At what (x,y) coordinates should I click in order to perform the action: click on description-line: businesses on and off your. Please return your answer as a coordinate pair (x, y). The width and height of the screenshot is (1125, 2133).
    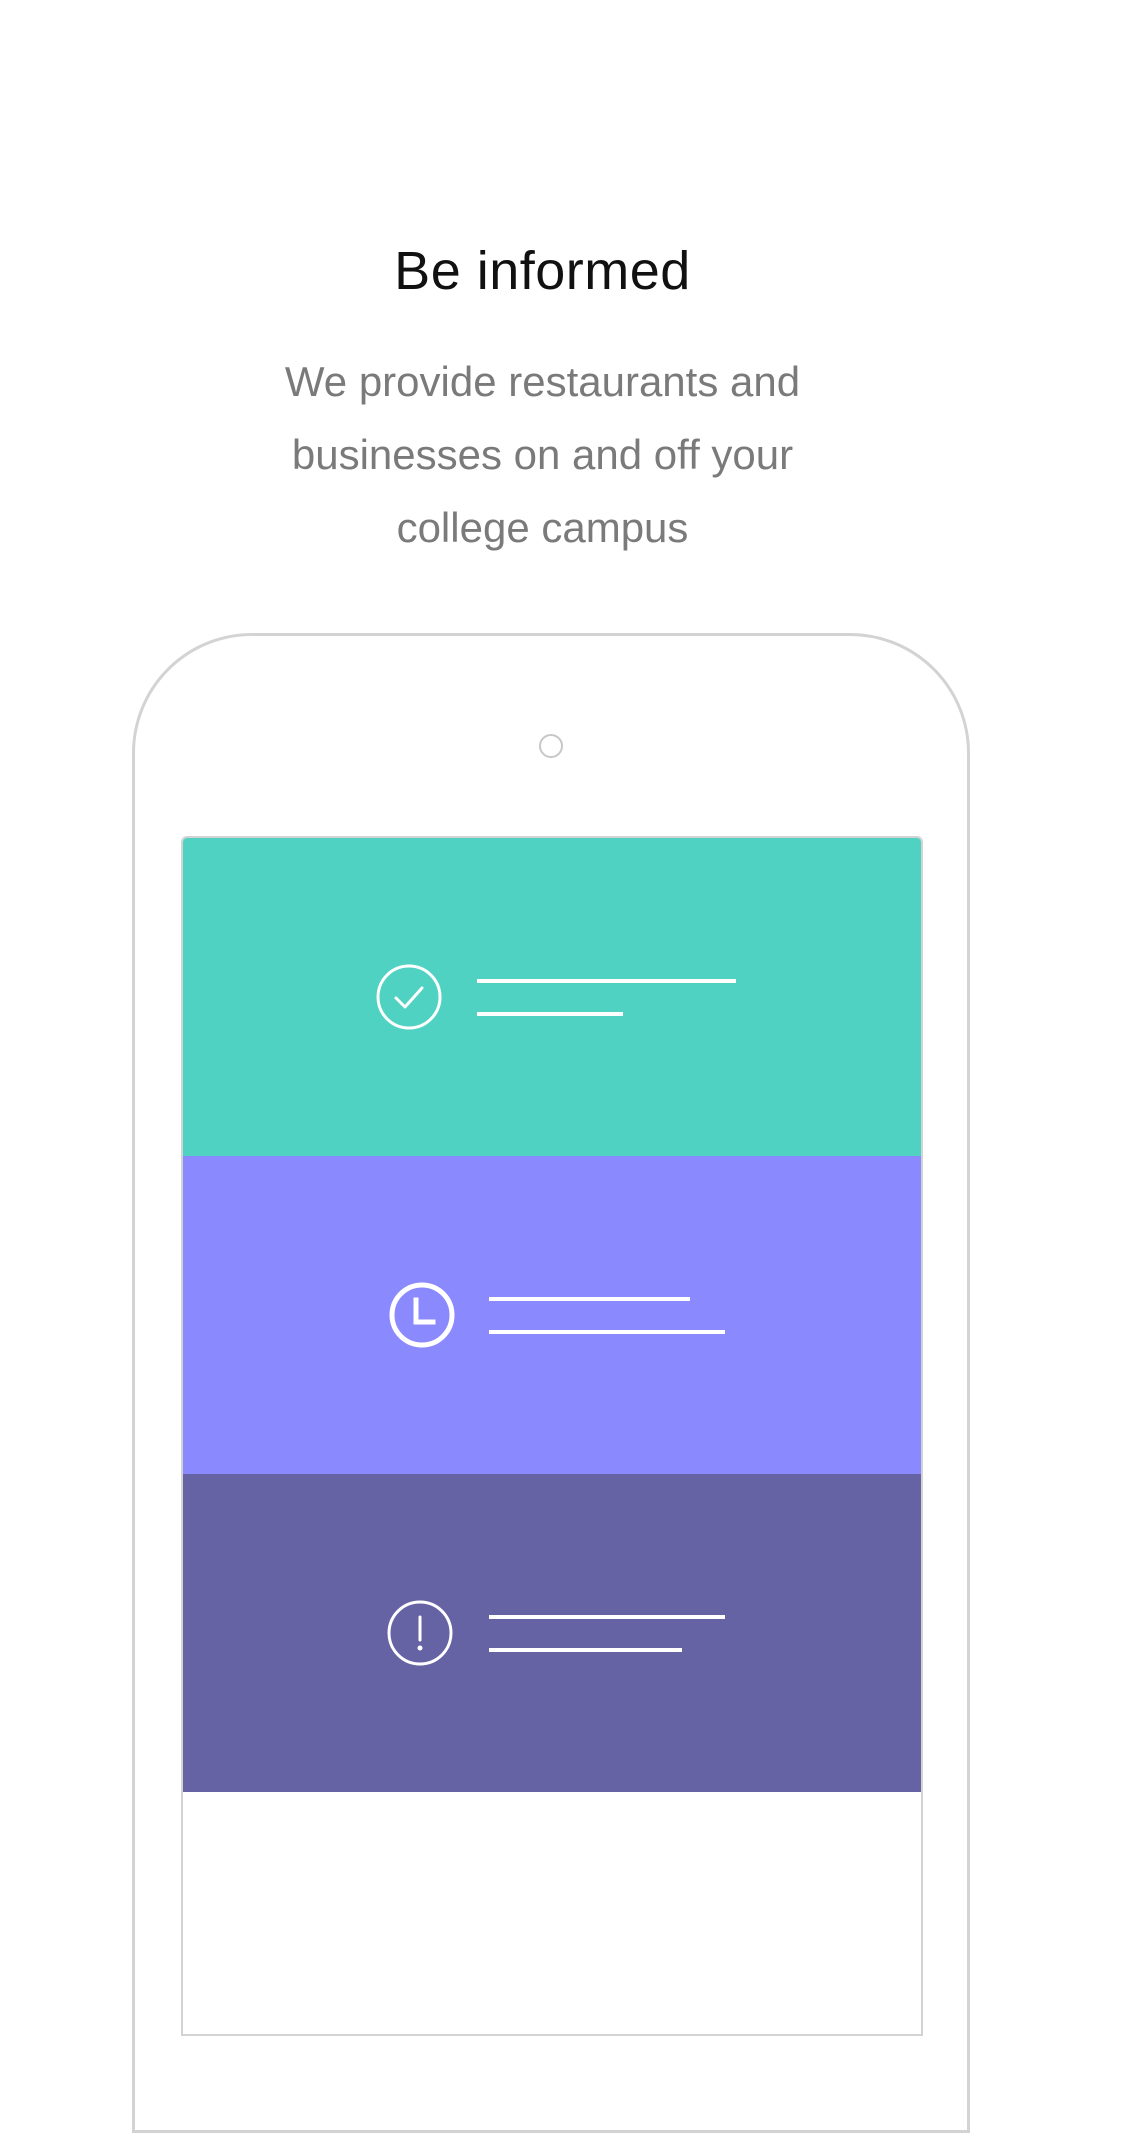
    Looking at the image, I should click on (542, 454).